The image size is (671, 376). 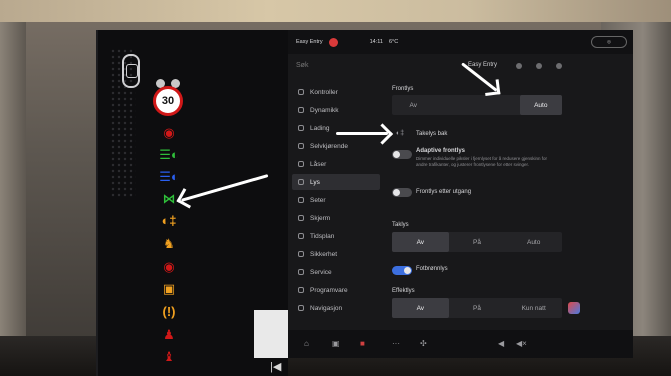 What do you see at coordinates (336, 343) in the screenshot?
I see `seat-heat-icon: ▣` at bounding box center [336, 343].